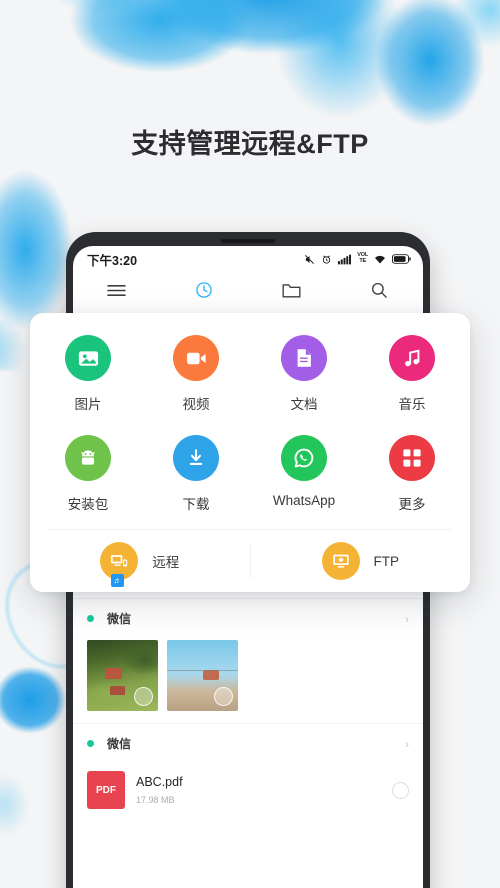  Describe the element at coordinates (401, 259) in the screenshot. I see `battery-icon` at that location.